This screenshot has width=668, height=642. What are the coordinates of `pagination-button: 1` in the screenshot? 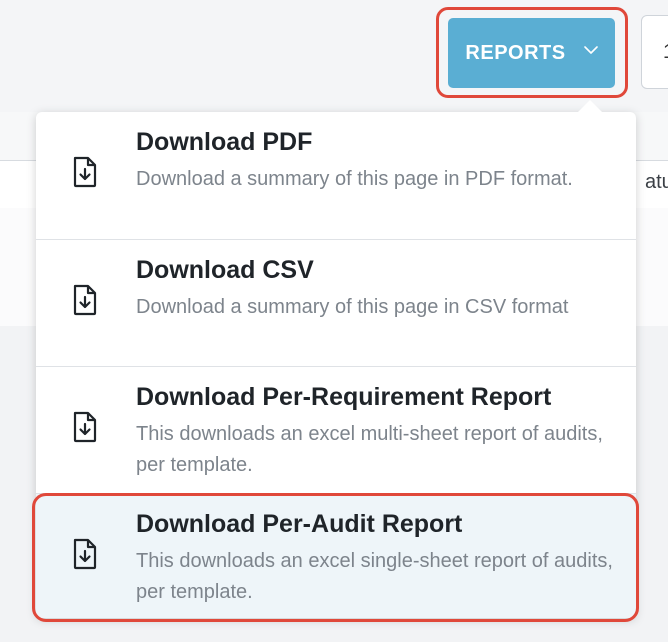 It's located at (654, 52).